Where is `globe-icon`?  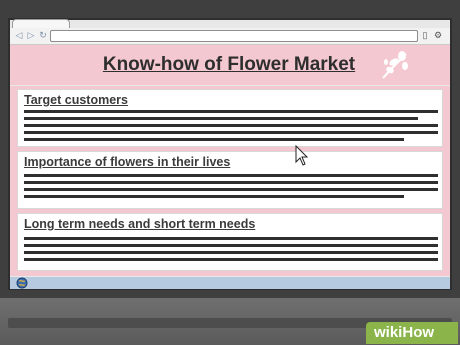 globe-icon is located at coordinates (22, 283).